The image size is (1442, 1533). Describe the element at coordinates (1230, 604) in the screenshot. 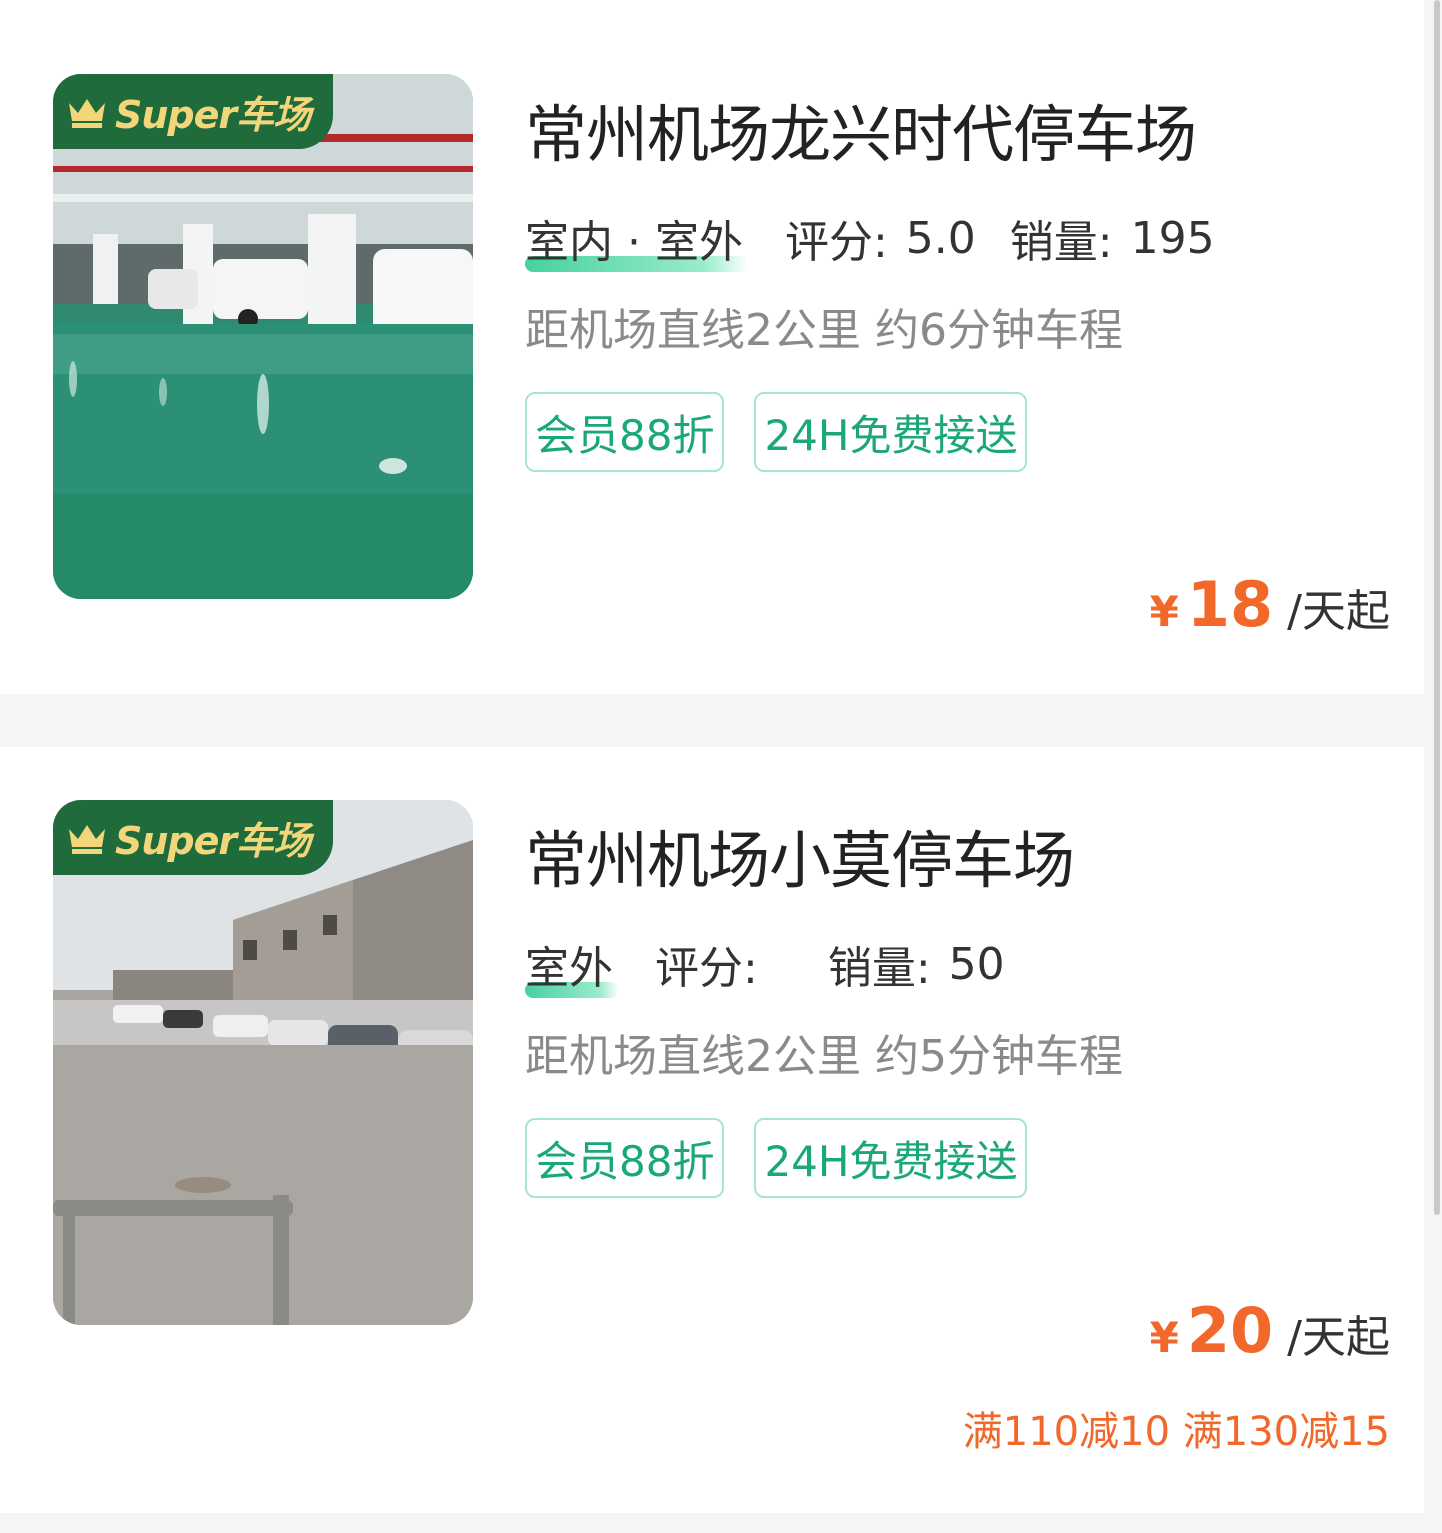

I see `price-amount: 18` at that location.